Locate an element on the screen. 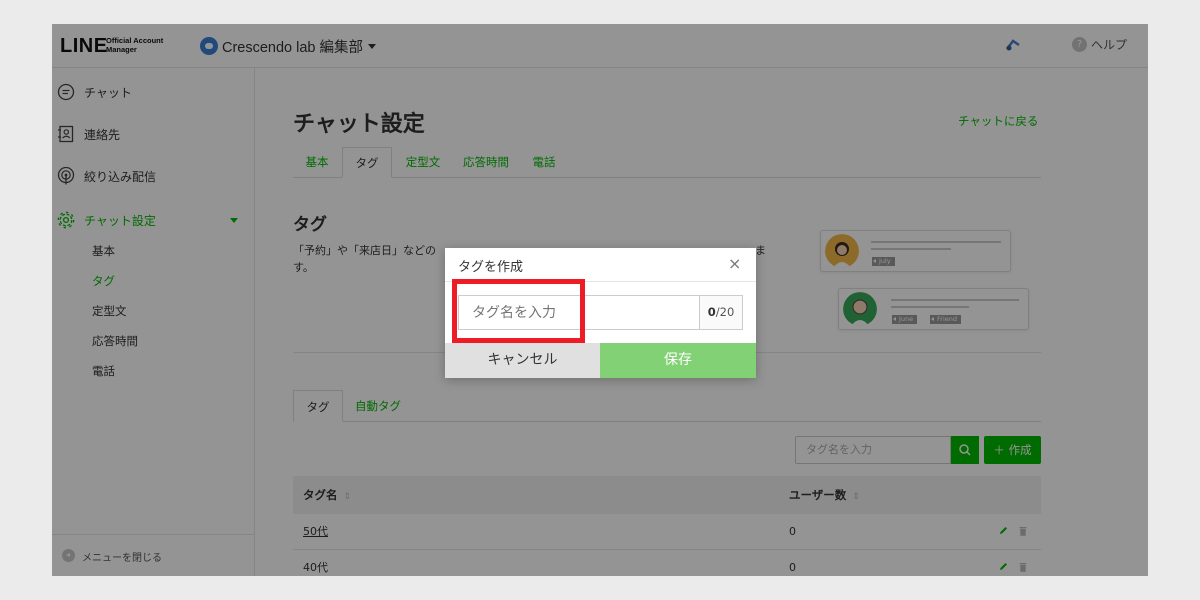 The image size is (1200, 600). save-button: 保存 is located at coordinates (678, 360).